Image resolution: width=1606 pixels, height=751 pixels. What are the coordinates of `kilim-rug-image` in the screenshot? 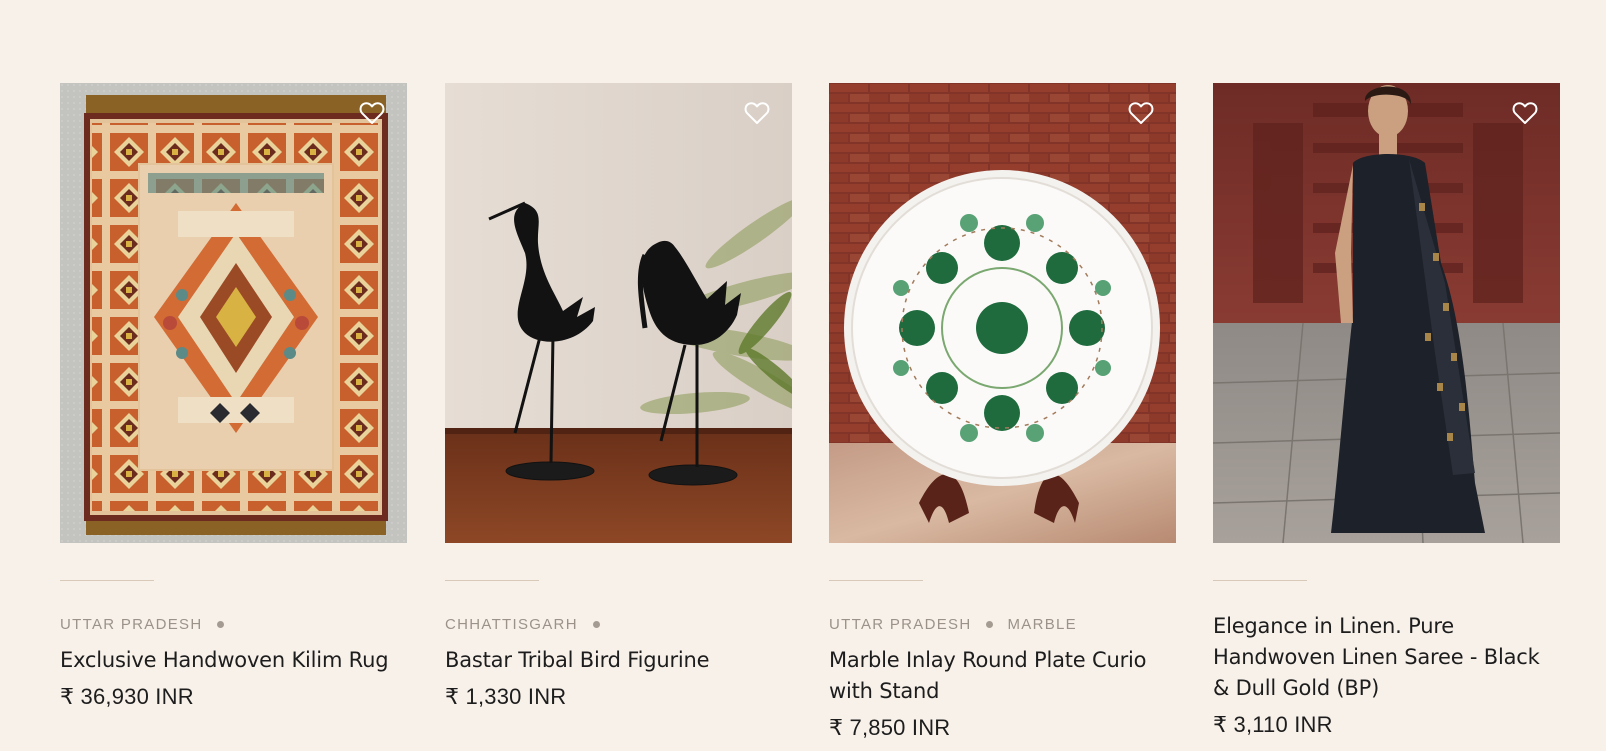 It's located at (233, 313).